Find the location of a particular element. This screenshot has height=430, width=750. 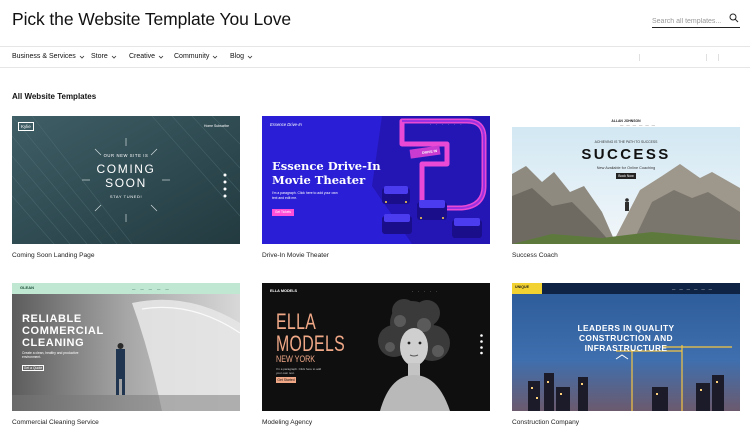

mountain-background is located at coordinates (626, 180).